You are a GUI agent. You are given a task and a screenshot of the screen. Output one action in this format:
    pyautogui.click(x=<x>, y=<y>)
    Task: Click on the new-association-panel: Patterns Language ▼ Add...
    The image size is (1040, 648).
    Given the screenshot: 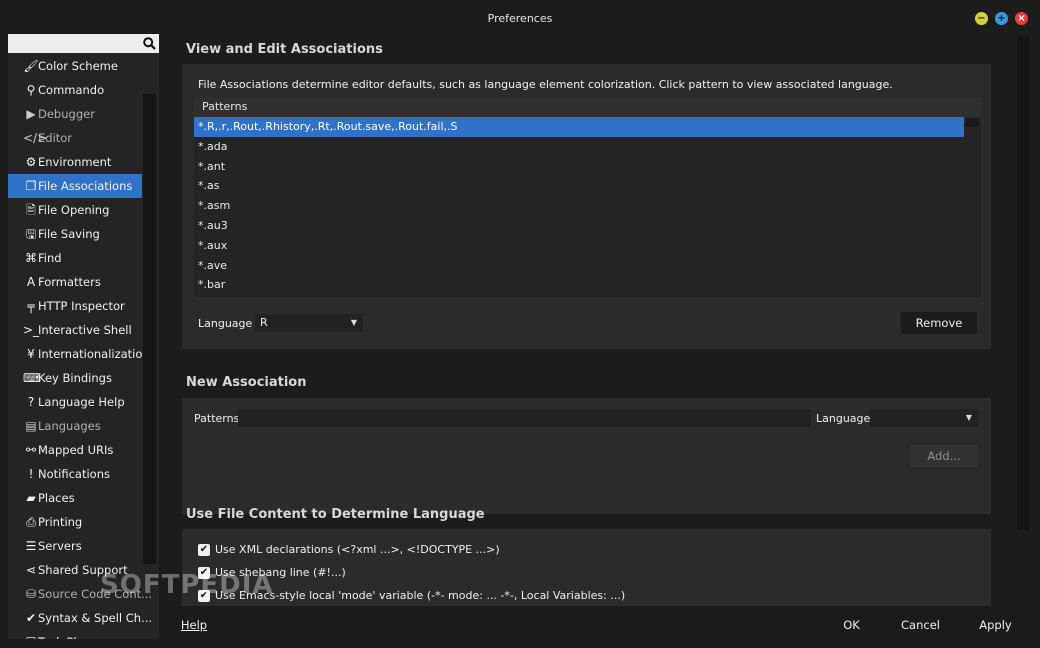 What is the action you would take?
    pyautogui.click(x=586, y=456)
    